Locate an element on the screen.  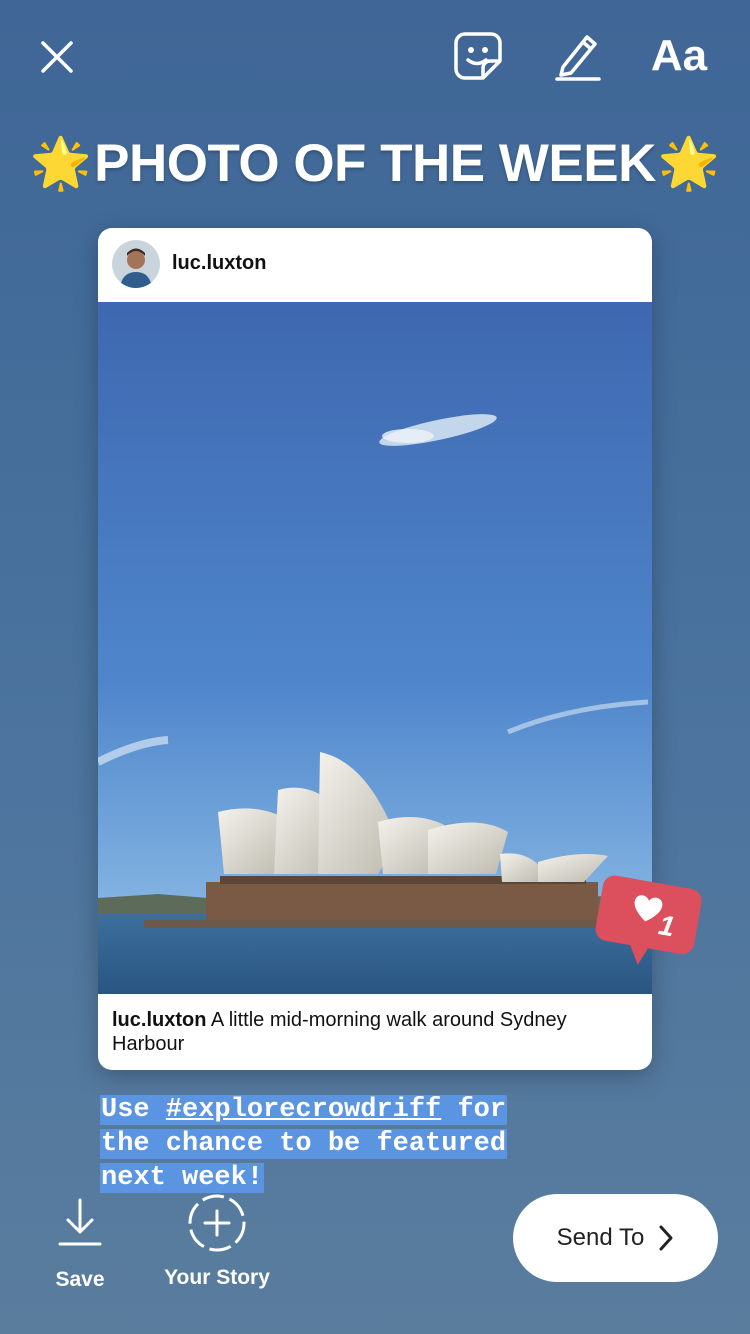
post-header: luc.luxton is located at coordinates (375, 265).